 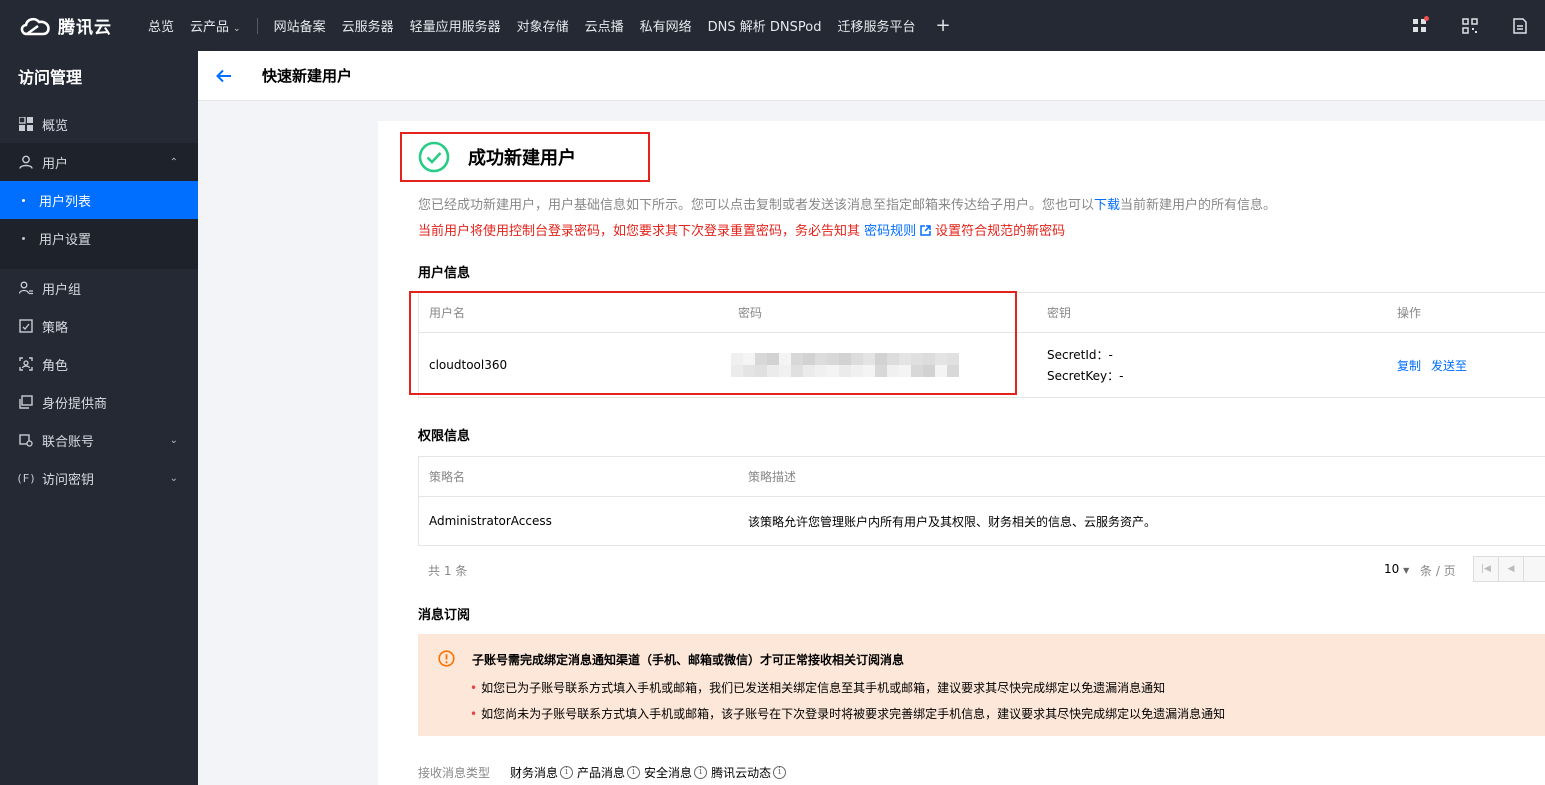 What do you see at coordinates (454, 773) in the screenshot?
I see `message-types-label: 接收消息类型` at bounding box center [454, 773].